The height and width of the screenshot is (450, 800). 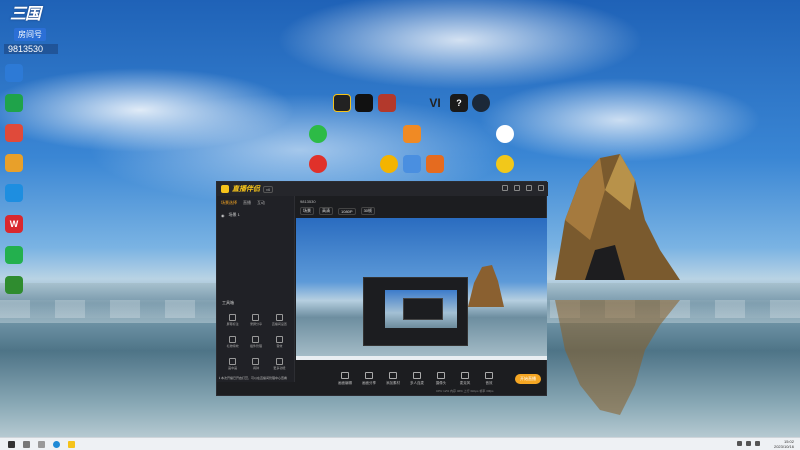 What do you see at coordinates (71, 444) in the screenshot?
I see `streaming-app-taskbar-icon` at bounding box center [71, 444].